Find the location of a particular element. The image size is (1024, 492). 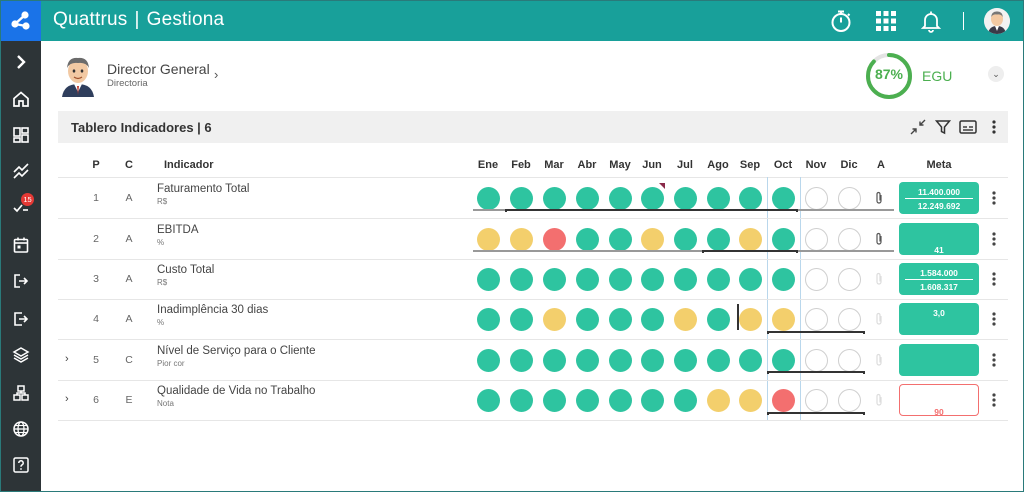

bell-icon is located at coordinates (931, 21).